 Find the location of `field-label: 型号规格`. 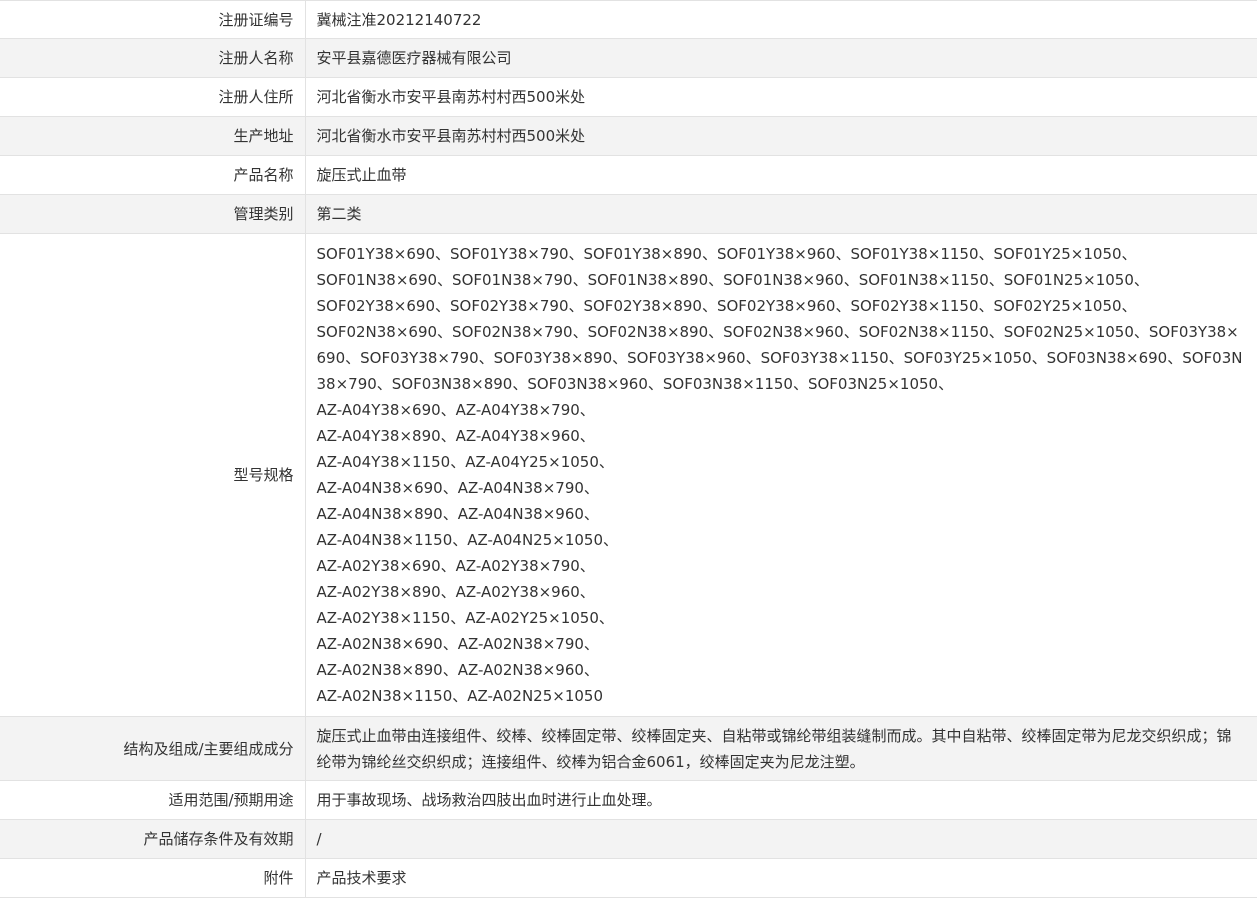

field-label: 型号规格 is located at coordinates (153, 475).